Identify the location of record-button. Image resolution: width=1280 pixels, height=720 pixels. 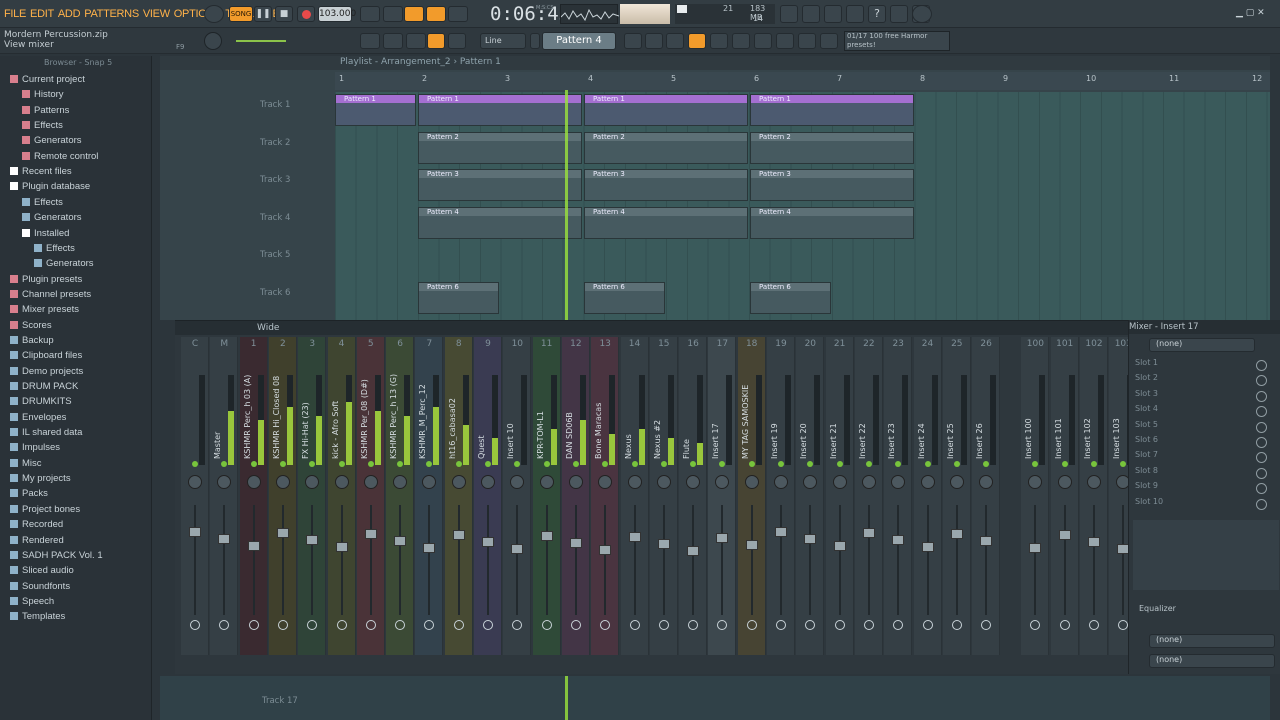
(306, 14).